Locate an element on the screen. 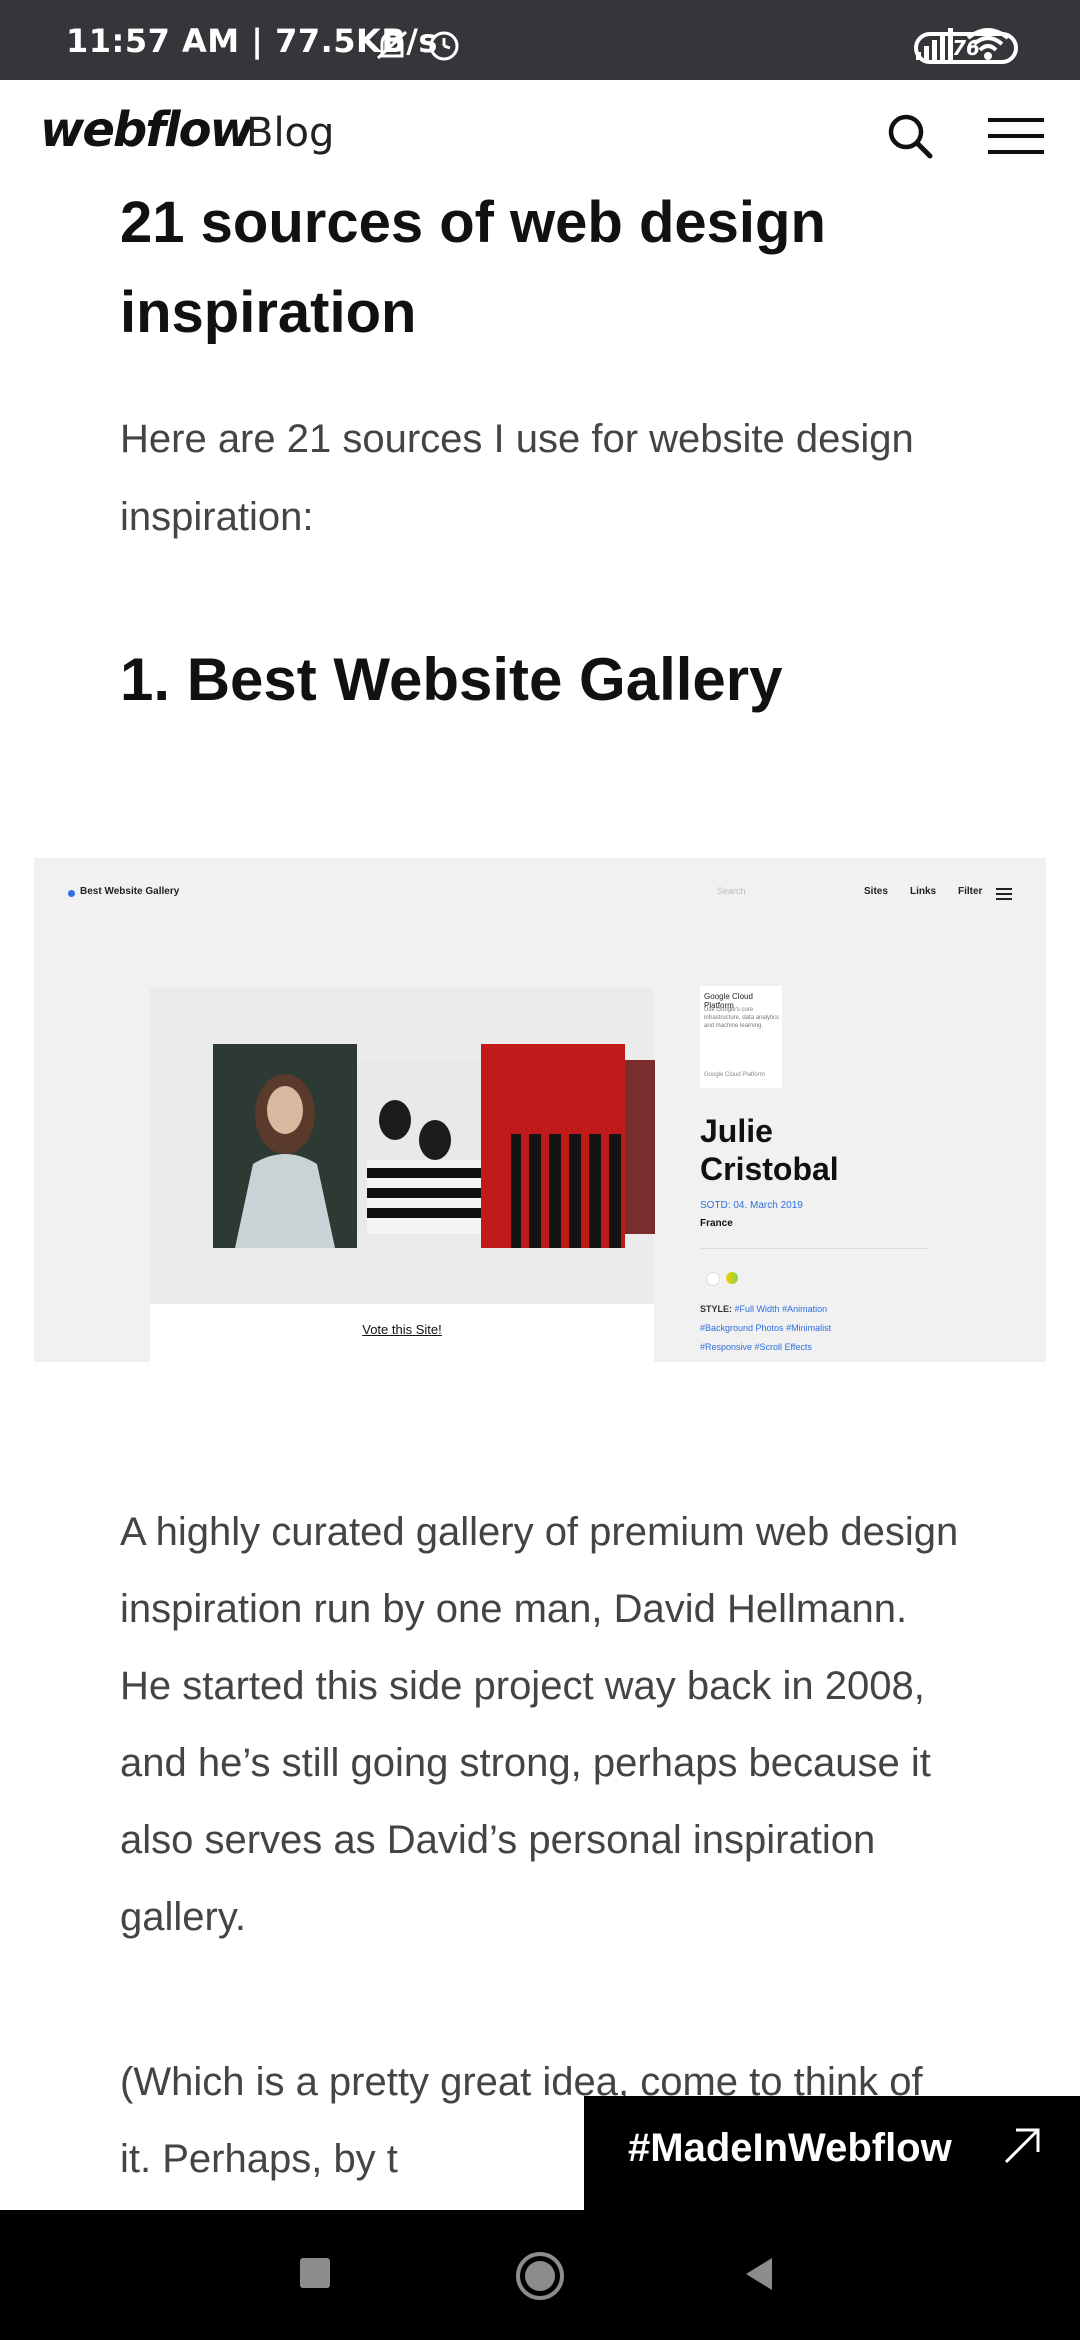 Image resolution: width=1080 pixels, height=2340 pixels. mute-bell-icon is located at coordinates (417, 45).